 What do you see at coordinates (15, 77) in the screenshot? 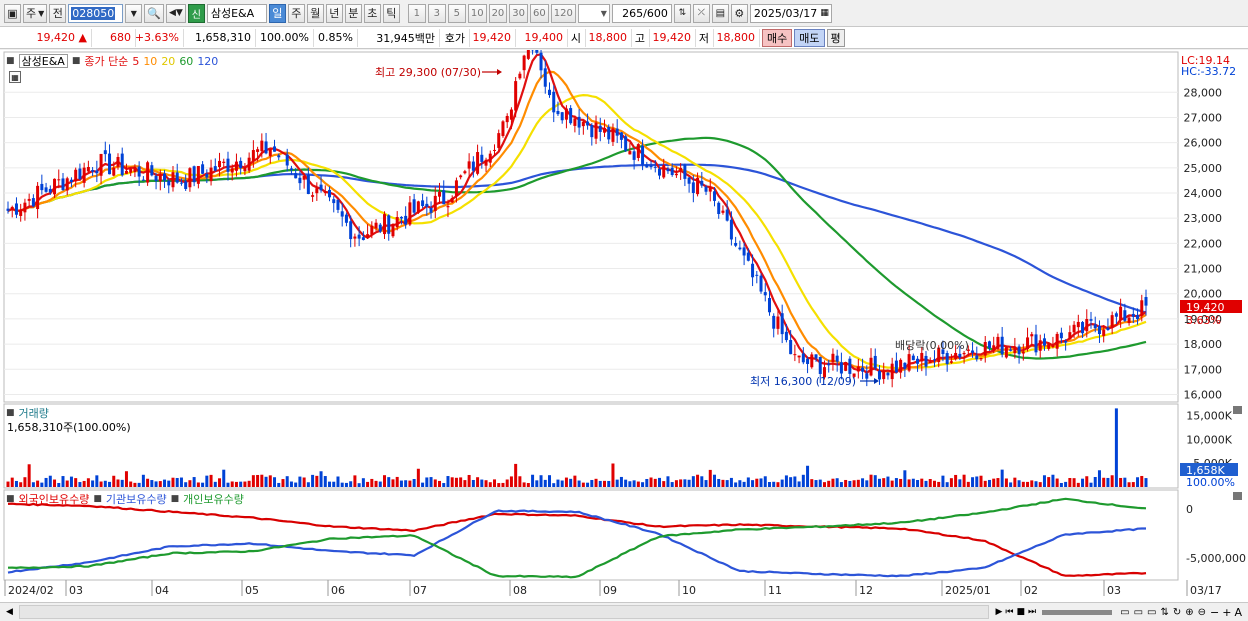
I see `grid-toggle-icon: ▦` at bounding box center [15, 77].